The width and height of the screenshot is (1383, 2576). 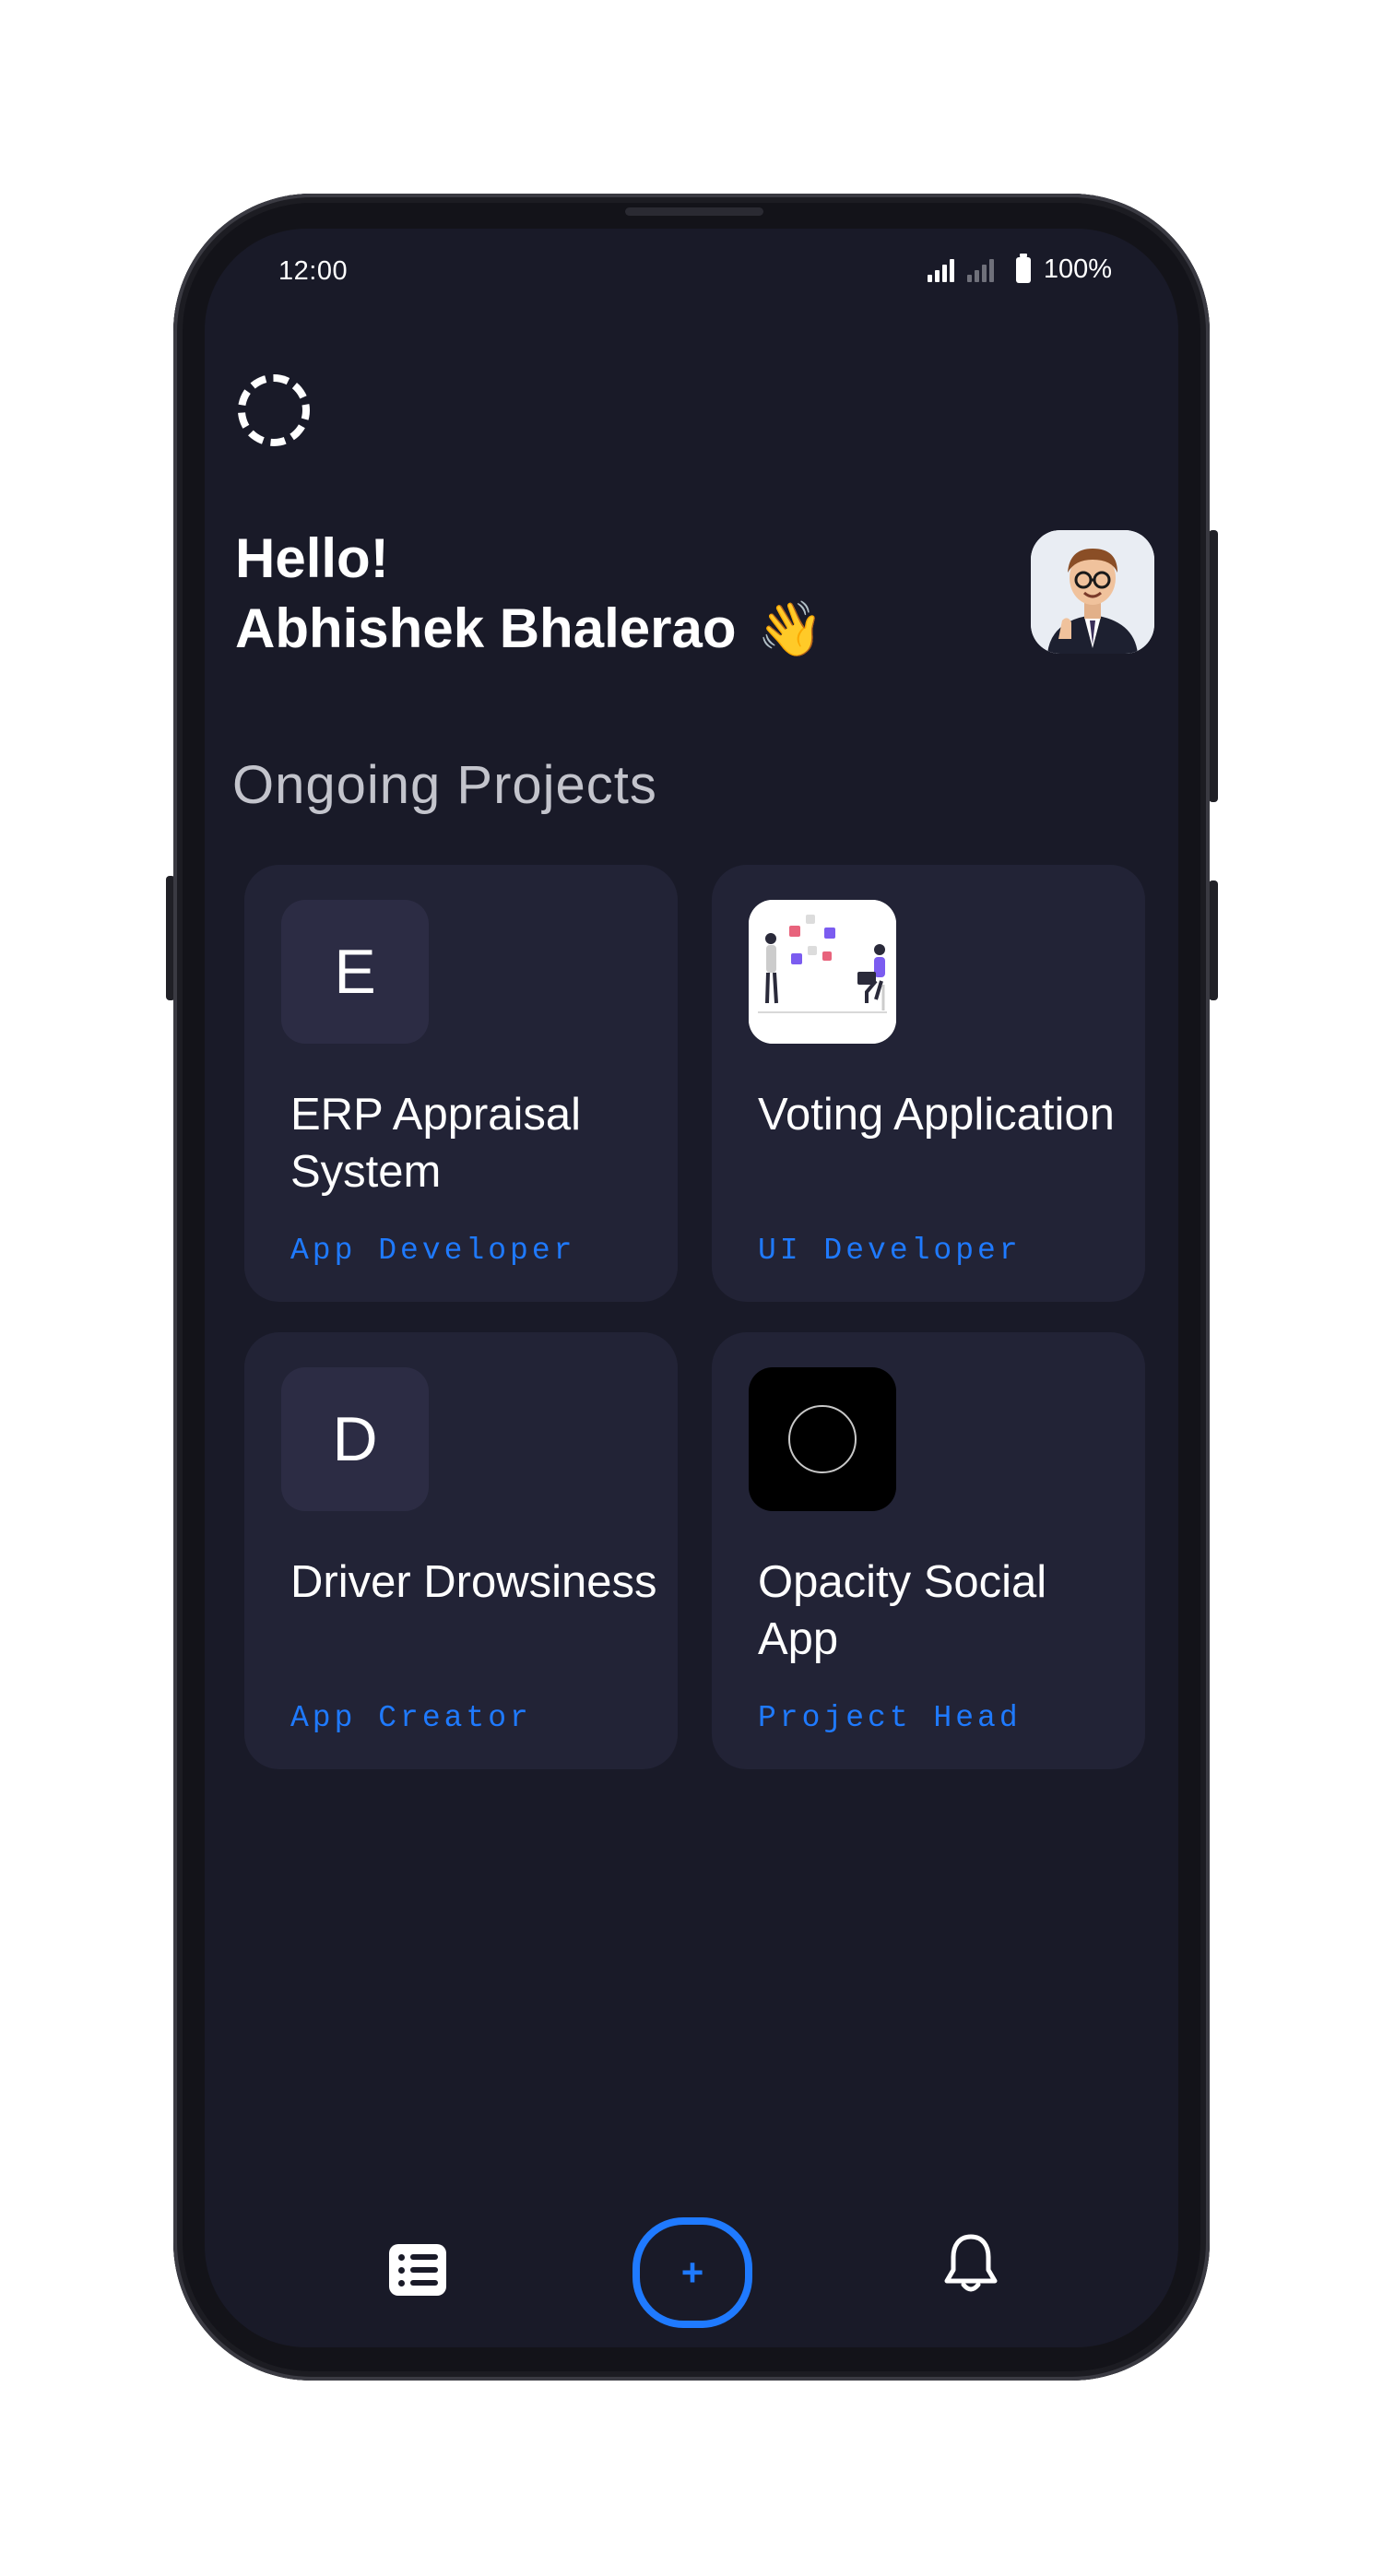 What do you see at coordinates (941, 270) in the screenshot?
I see `signal-icon` at bounding box center [941, 270].